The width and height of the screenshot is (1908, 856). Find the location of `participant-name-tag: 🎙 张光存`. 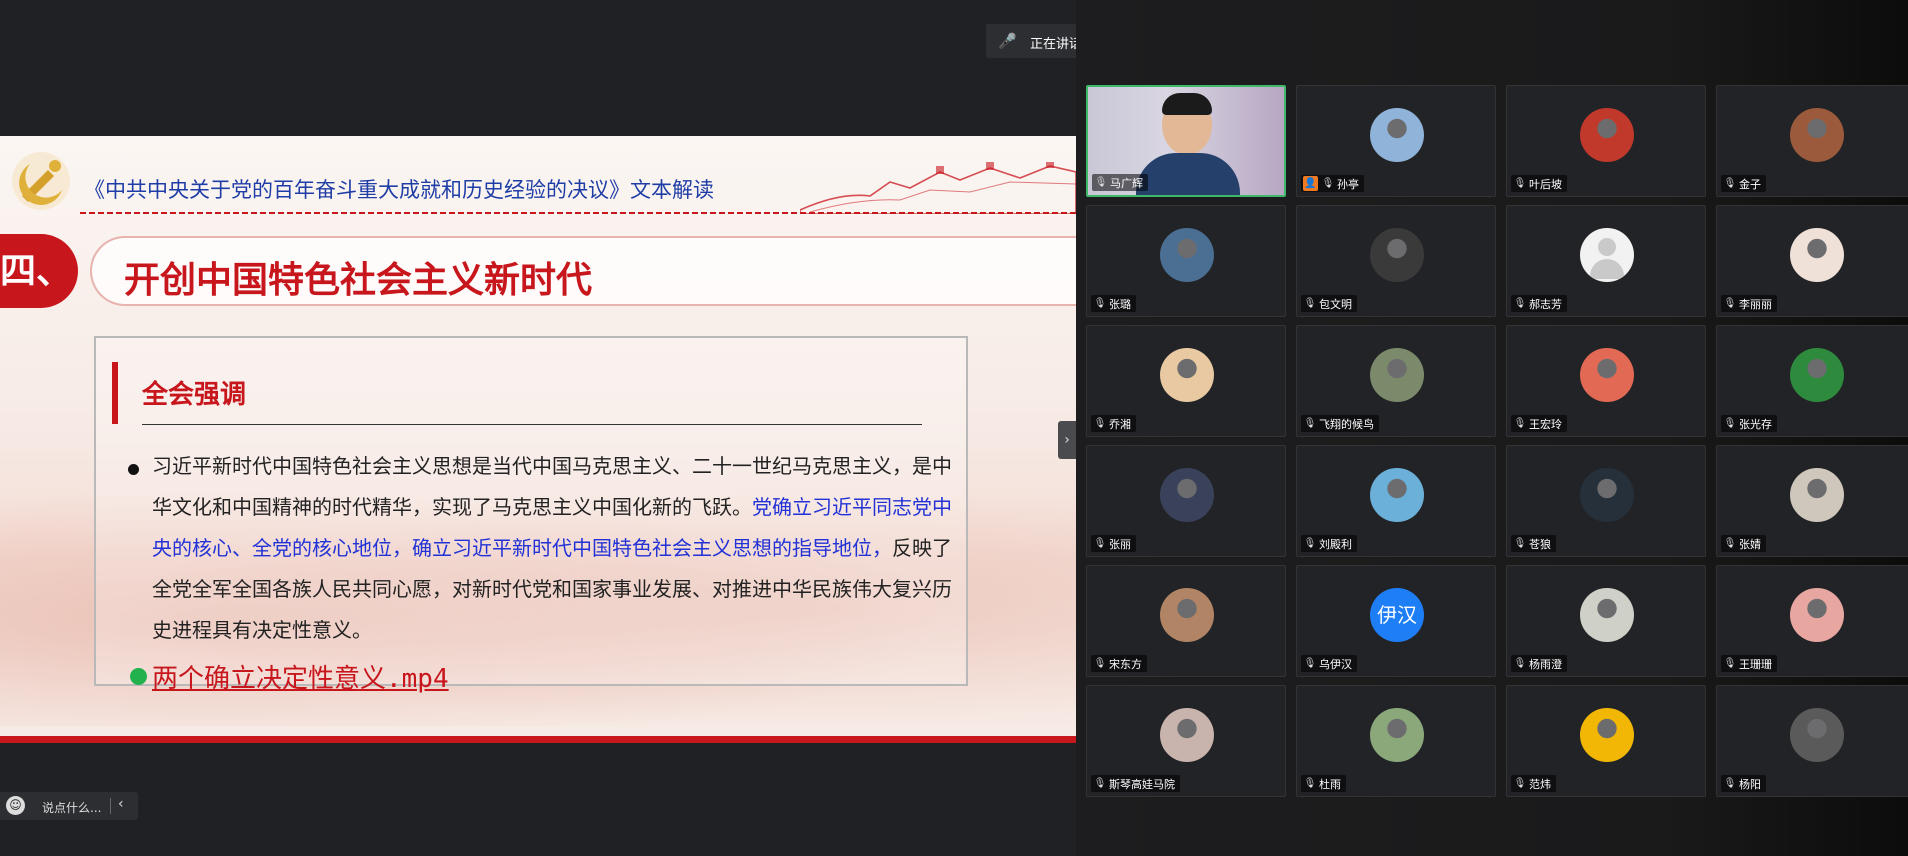

participant-name-tag: 🎙 张光存 is located at coordinates (1749, 423).